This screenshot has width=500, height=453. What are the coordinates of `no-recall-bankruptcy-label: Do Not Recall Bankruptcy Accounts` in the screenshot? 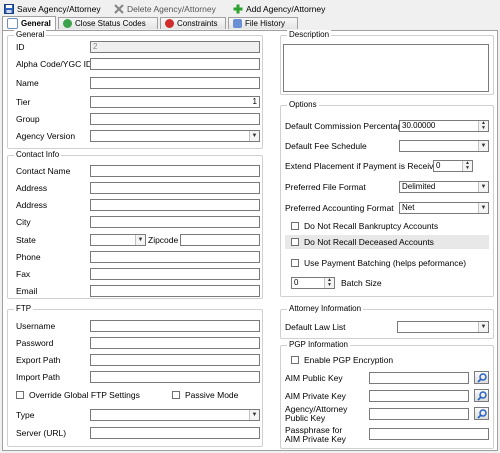 It's located at (371, 226).